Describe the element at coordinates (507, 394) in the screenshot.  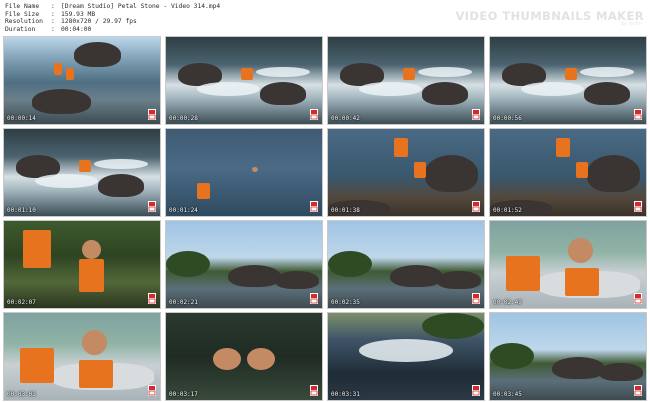
I see `thumbnail-timestamp: 00:03:45` at that location.